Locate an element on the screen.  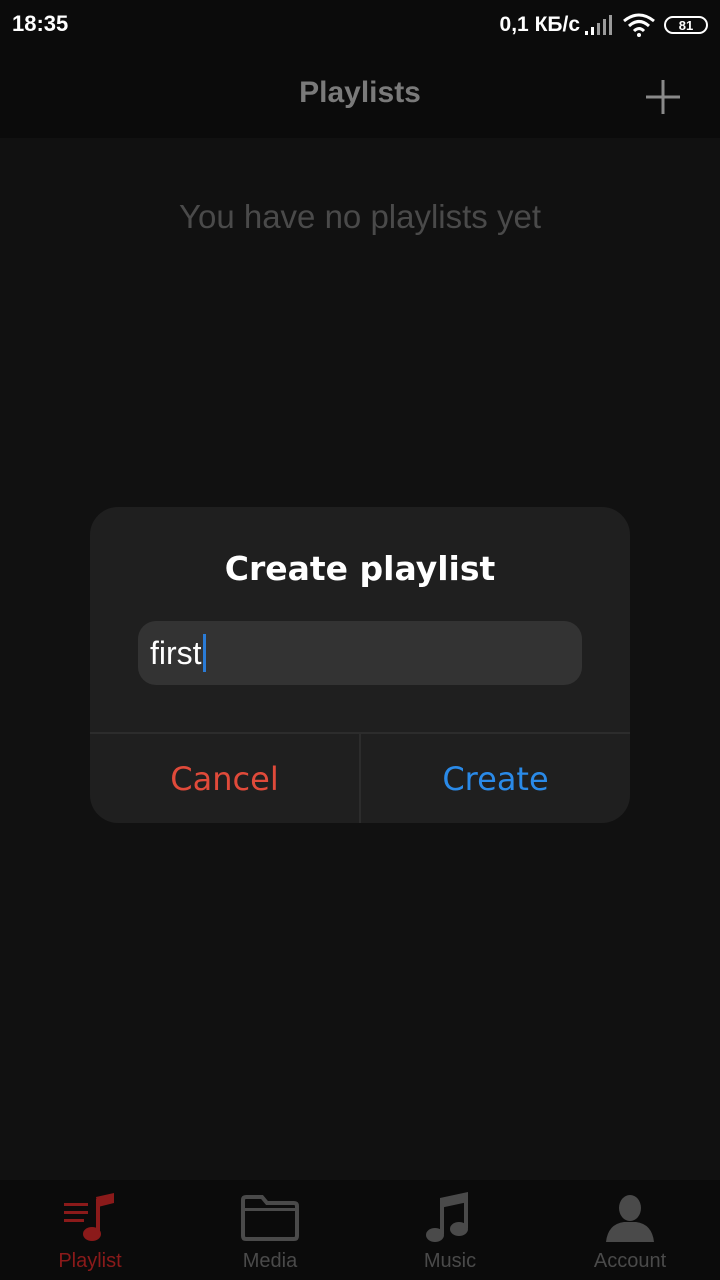
empty-state-message: You have no playlists yet is located at coordinates (360, 216).